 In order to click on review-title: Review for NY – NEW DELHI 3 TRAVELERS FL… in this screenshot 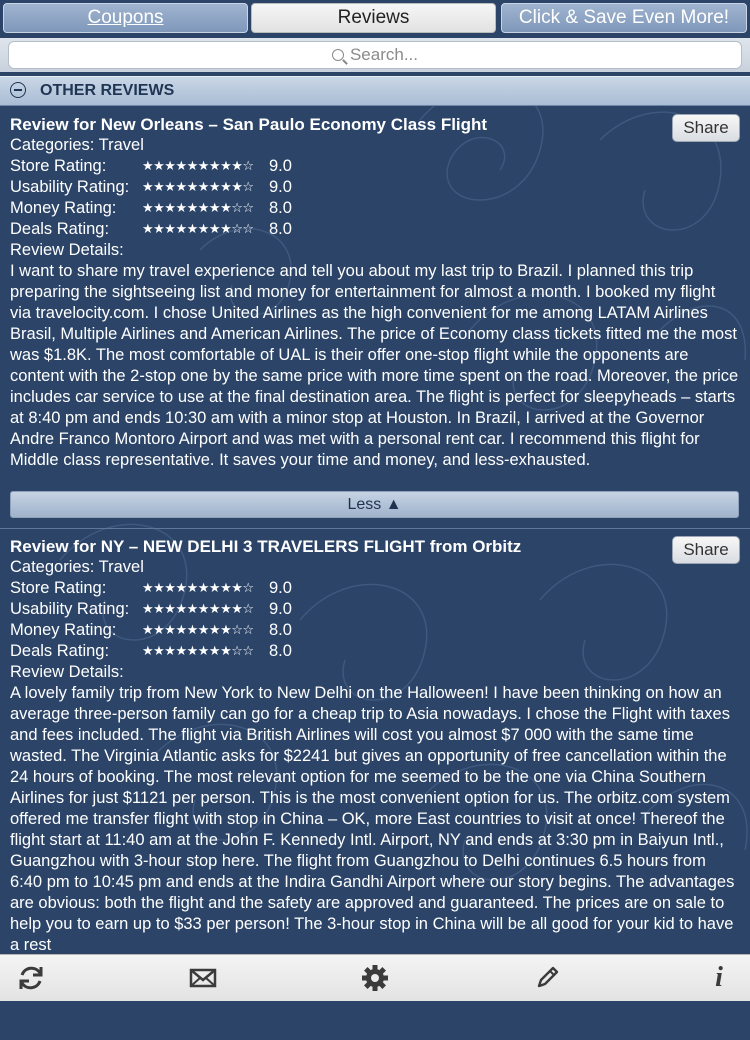, I will do `click(266, 546)`.